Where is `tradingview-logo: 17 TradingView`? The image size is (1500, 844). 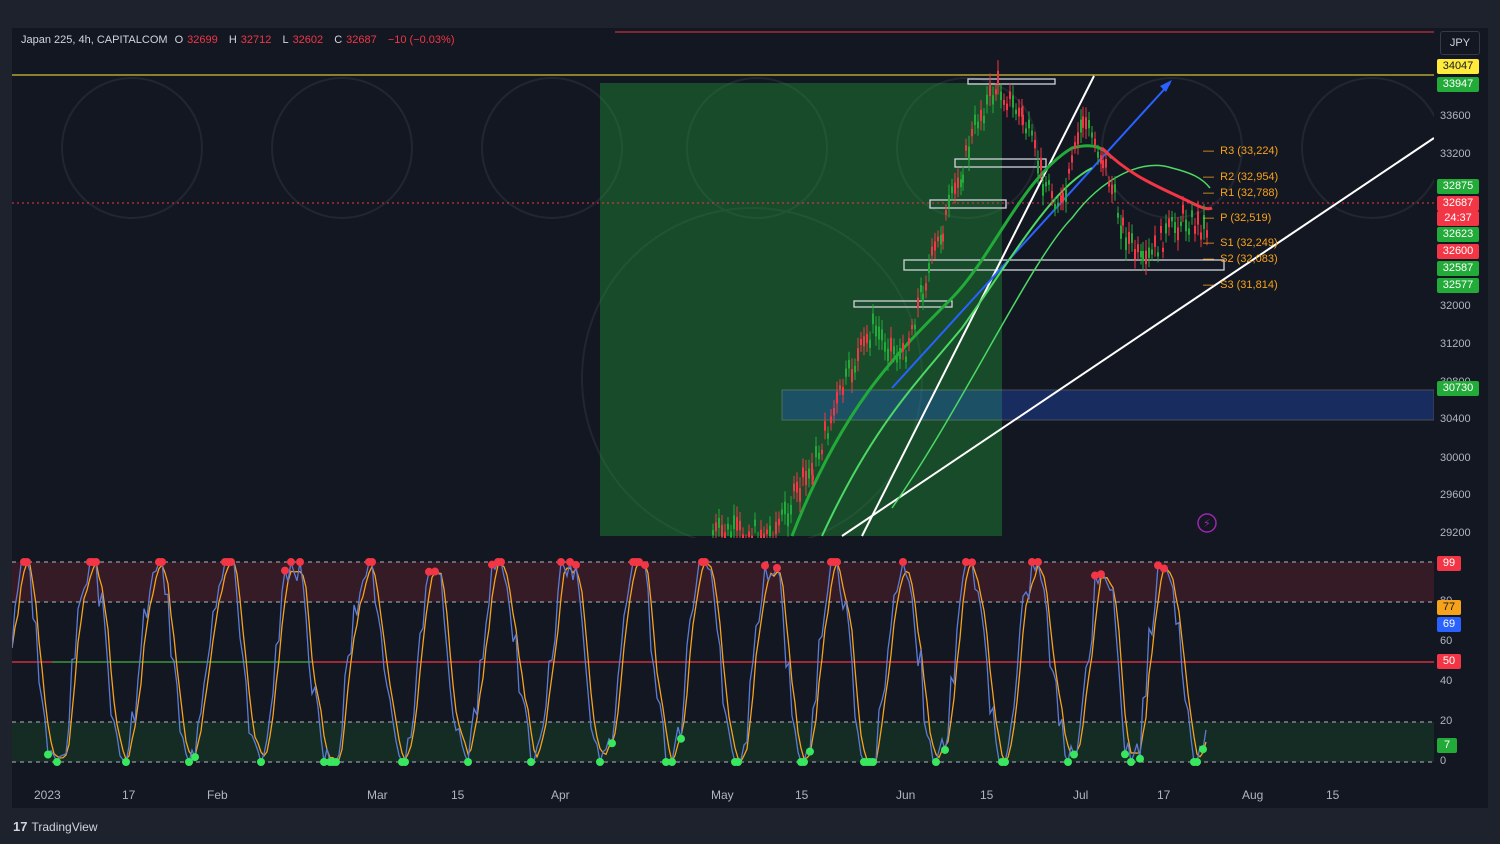
tradingview-logo: 17 TradingView is located at coordinates (55, 826).